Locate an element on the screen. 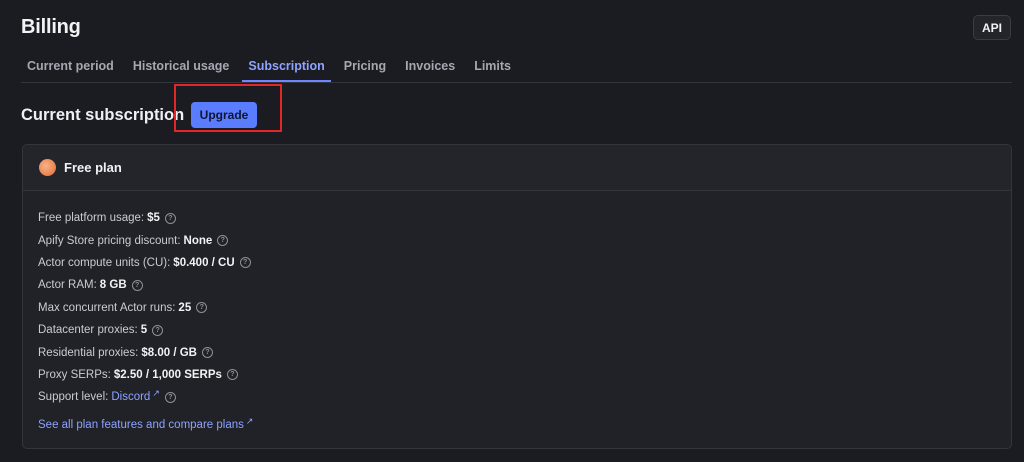  feature-label: Apify Store pricing discount: is located at coordinates (109, 240).